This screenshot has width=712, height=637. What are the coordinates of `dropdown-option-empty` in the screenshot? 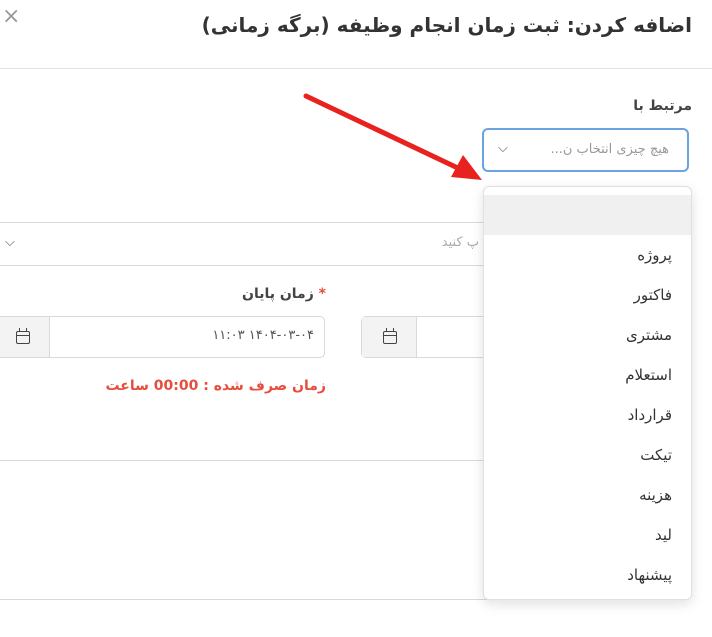 It's located at (587, 215).